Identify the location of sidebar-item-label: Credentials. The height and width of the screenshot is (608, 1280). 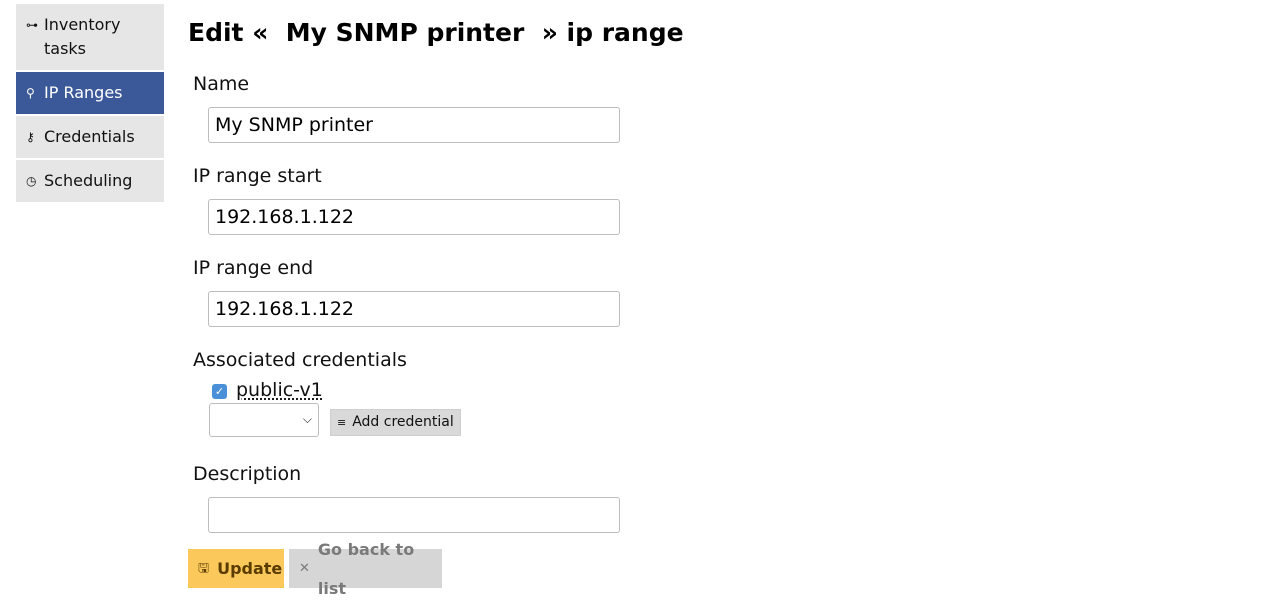
(89, 136).